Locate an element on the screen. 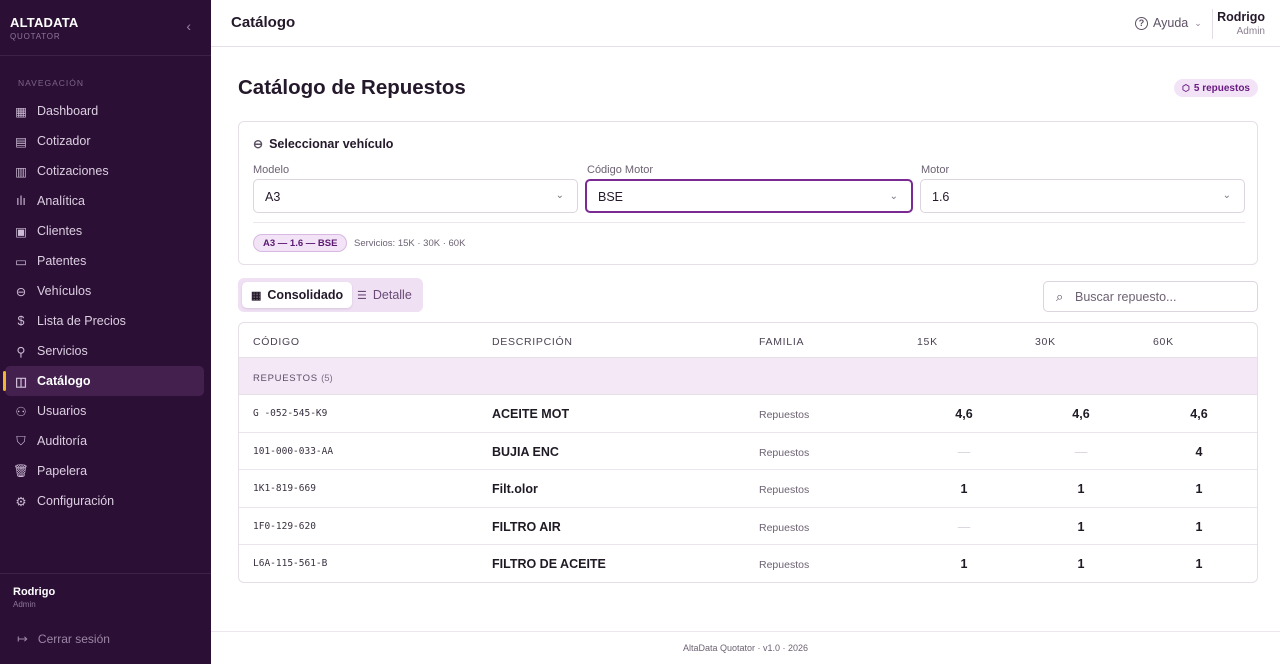  sidebar-item-cotizaciones: ▥ Cotizaciones is located at coordinates (104, 171).